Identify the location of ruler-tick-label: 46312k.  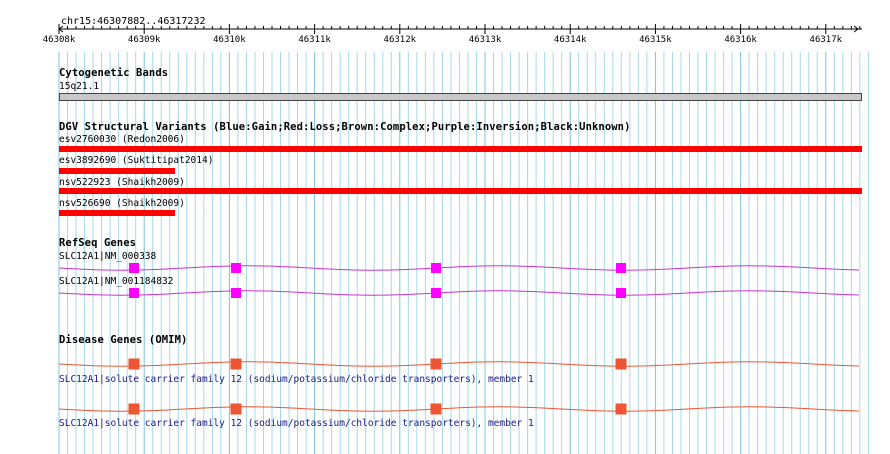
(400, 40).